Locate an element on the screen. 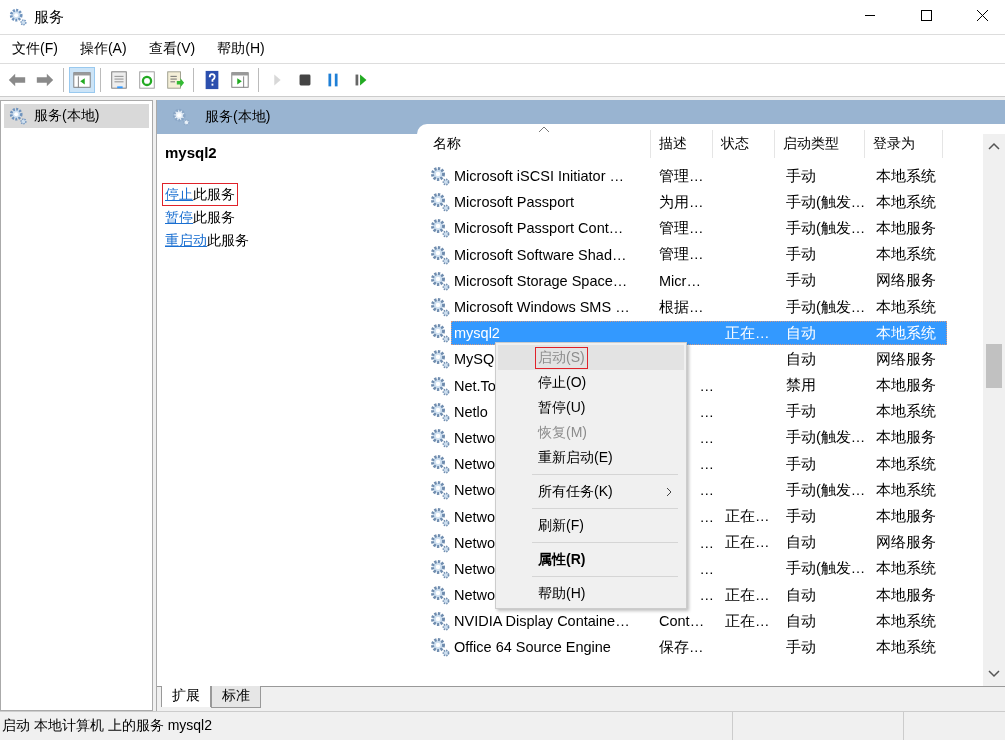 The height and width of the screenshot is (740, 1005). column-header: 描述 is located at coordinates (682, 144).